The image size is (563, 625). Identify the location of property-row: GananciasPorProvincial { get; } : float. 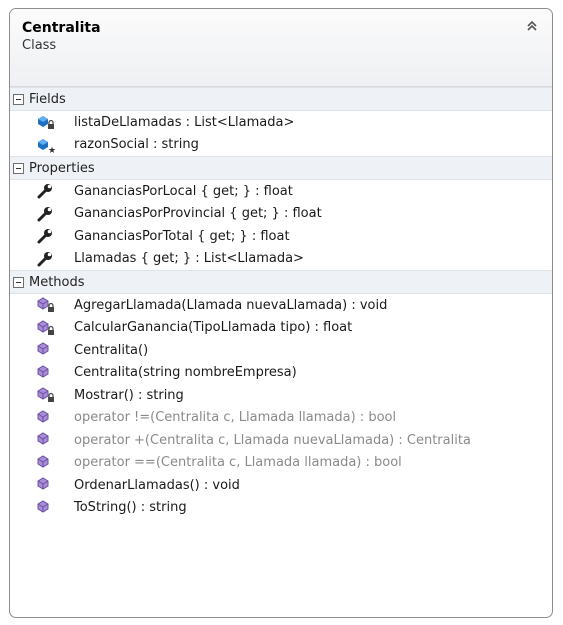
(281, 214).